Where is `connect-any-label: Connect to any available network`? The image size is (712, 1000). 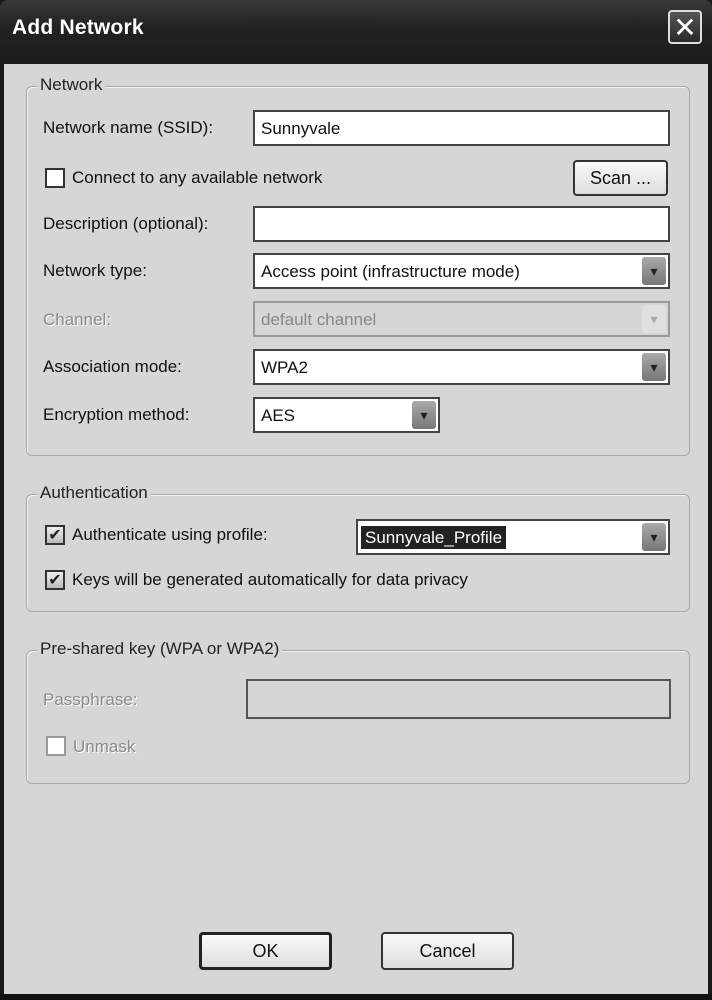 connect-any-label: Connect to any available network is located at coordinates (197, 178).